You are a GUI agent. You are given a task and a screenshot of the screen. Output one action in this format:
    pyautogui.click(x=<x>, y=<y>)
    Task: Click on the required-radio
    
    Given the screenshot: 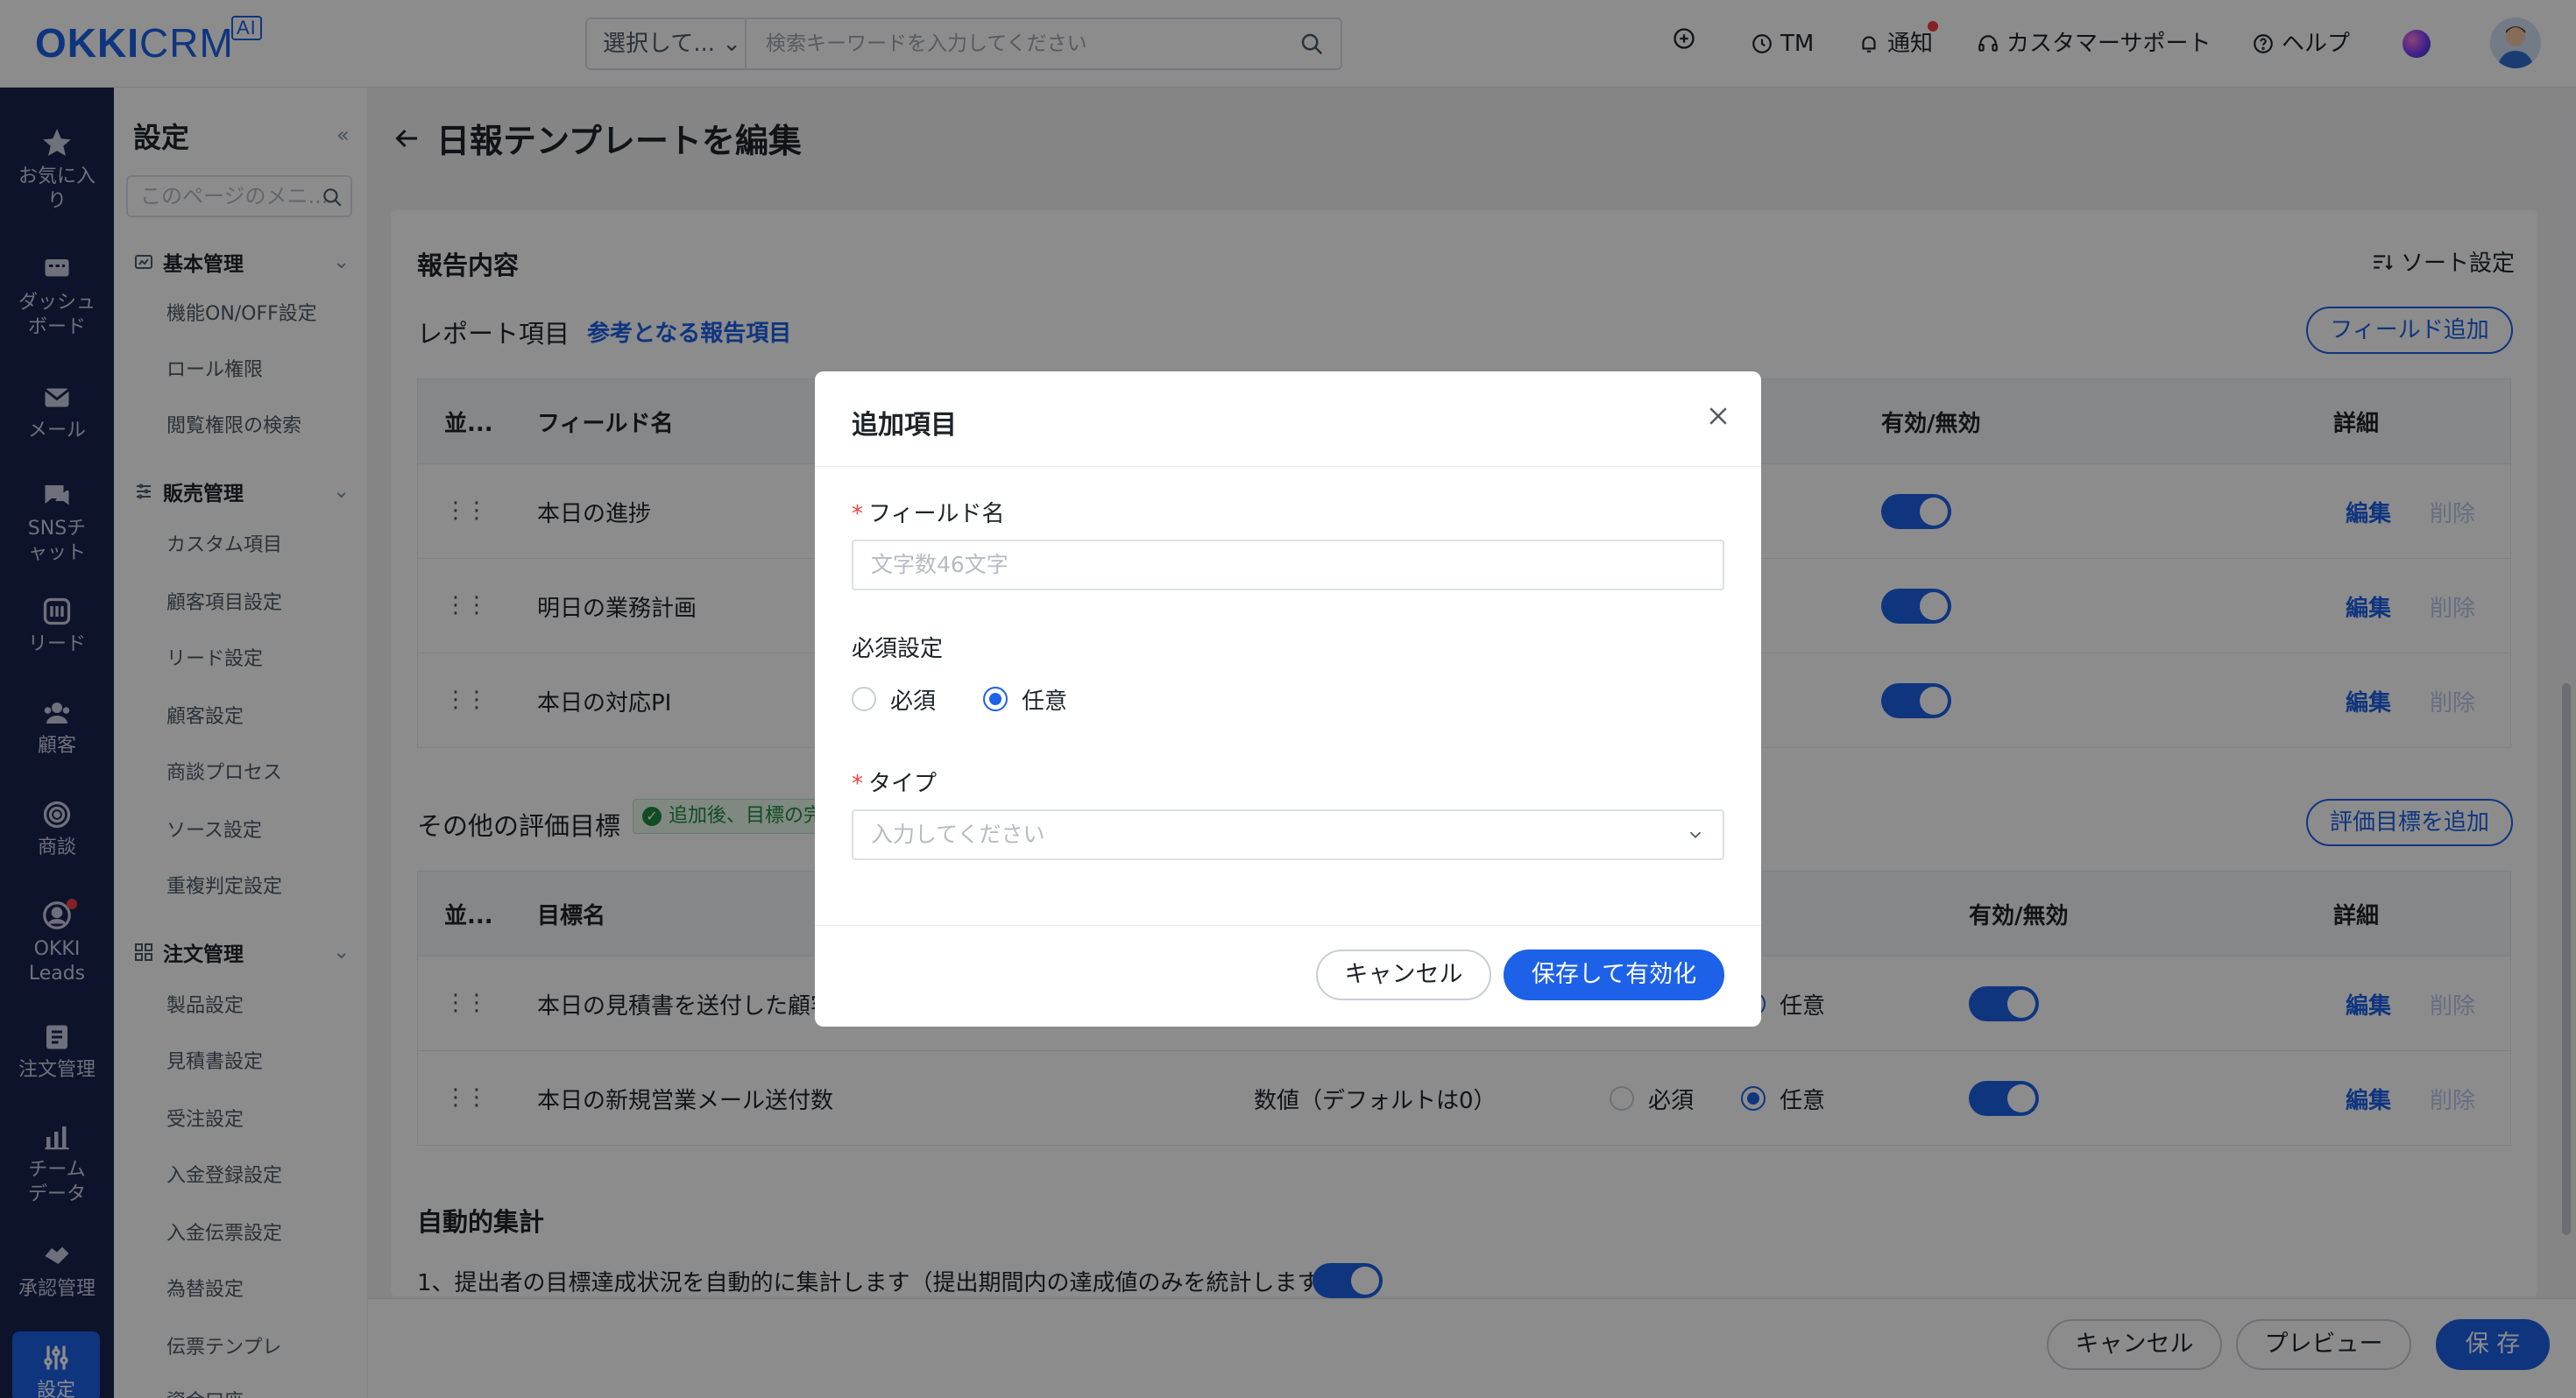 What is the action you would take?
    pyautogui.click(x=864, y=699)
    